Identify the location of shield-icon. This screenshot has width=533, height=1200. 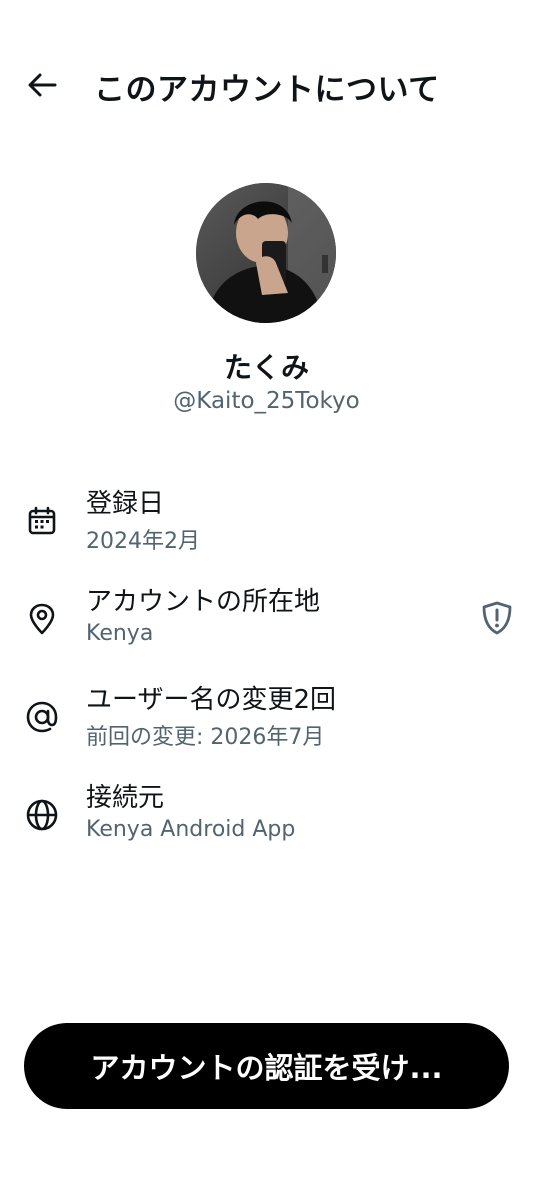
(497, 618).